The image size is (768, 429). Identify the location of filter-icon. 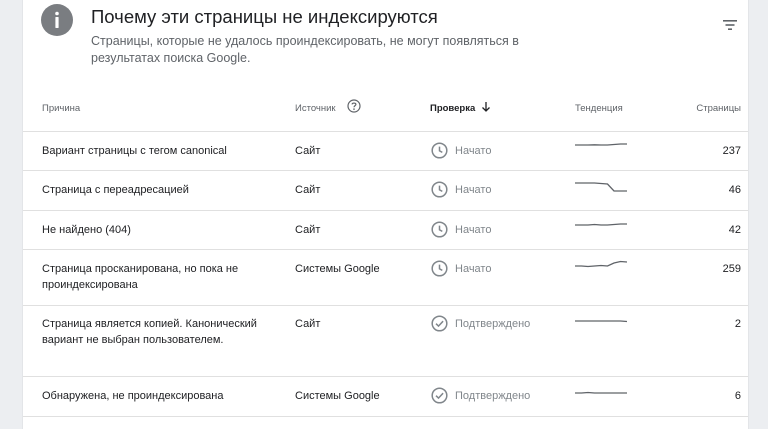
(730, 25).